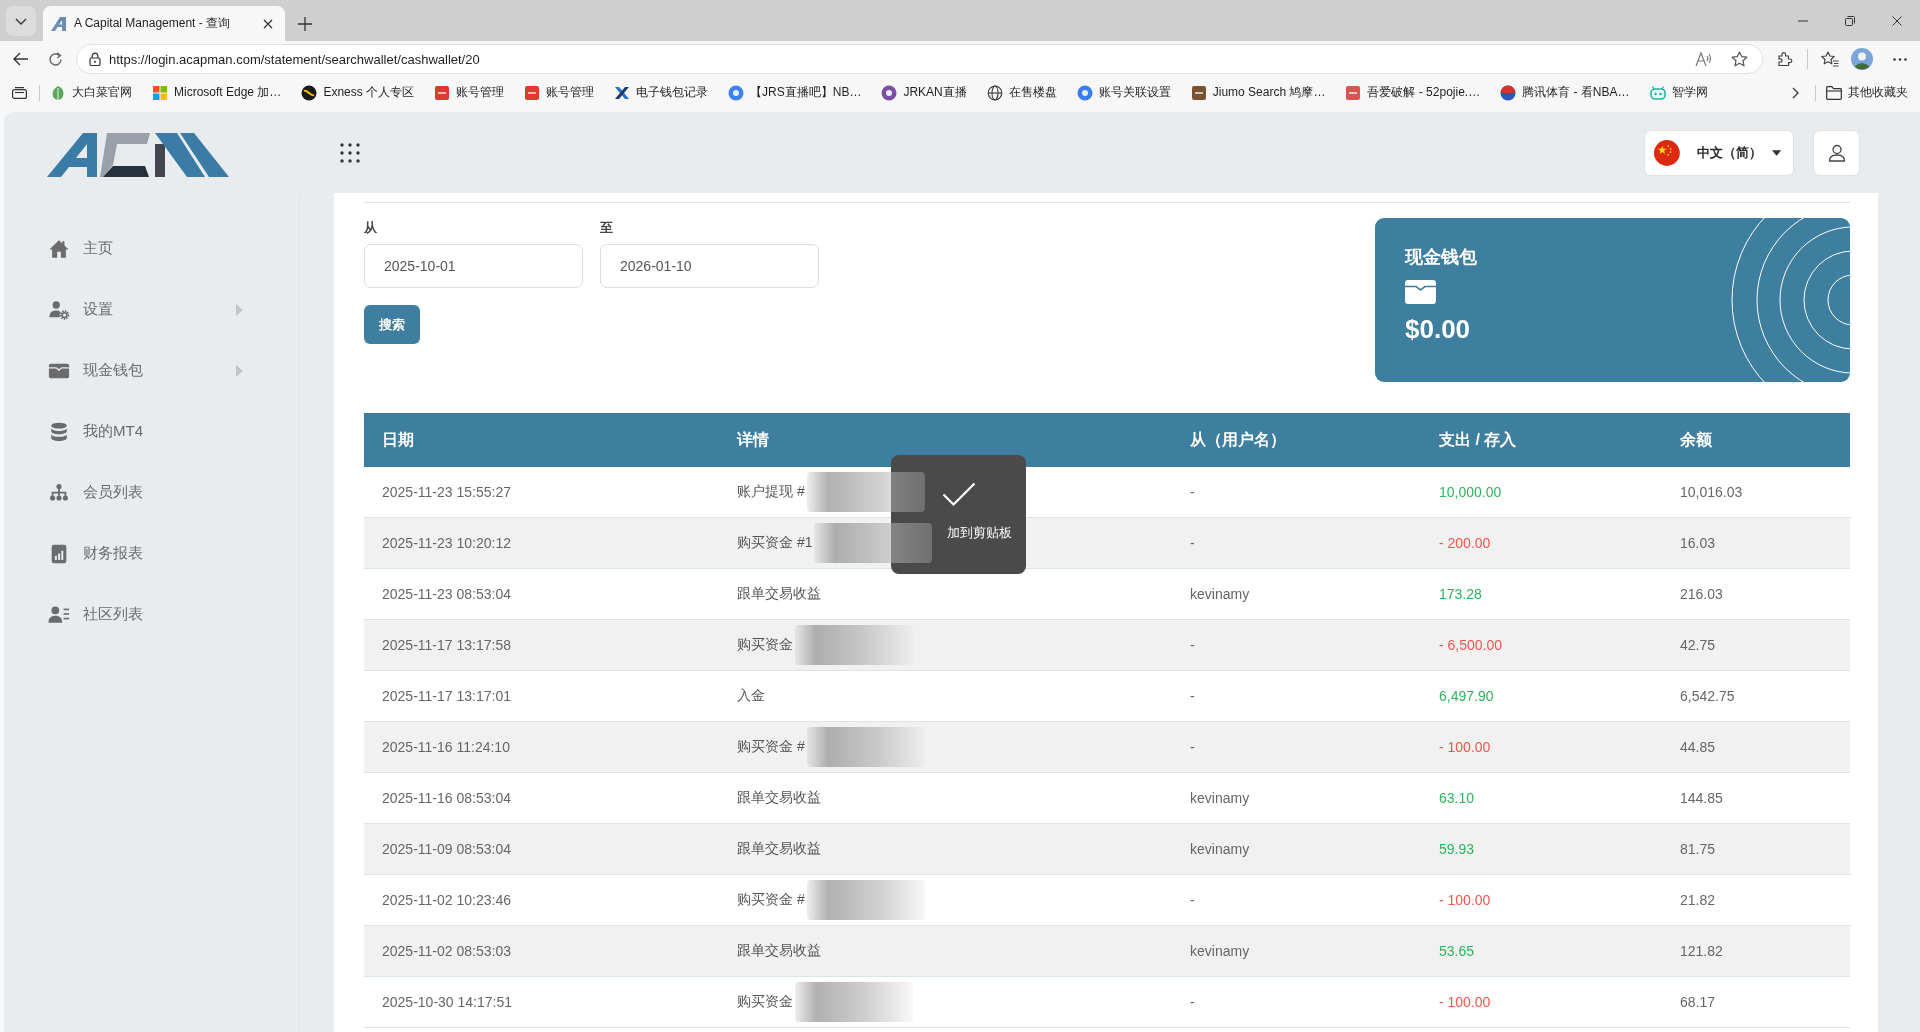 The height and width of the screenshot is (1032, 1920). I want to click on bookmark: JRKAN直播, so click(924, 92).